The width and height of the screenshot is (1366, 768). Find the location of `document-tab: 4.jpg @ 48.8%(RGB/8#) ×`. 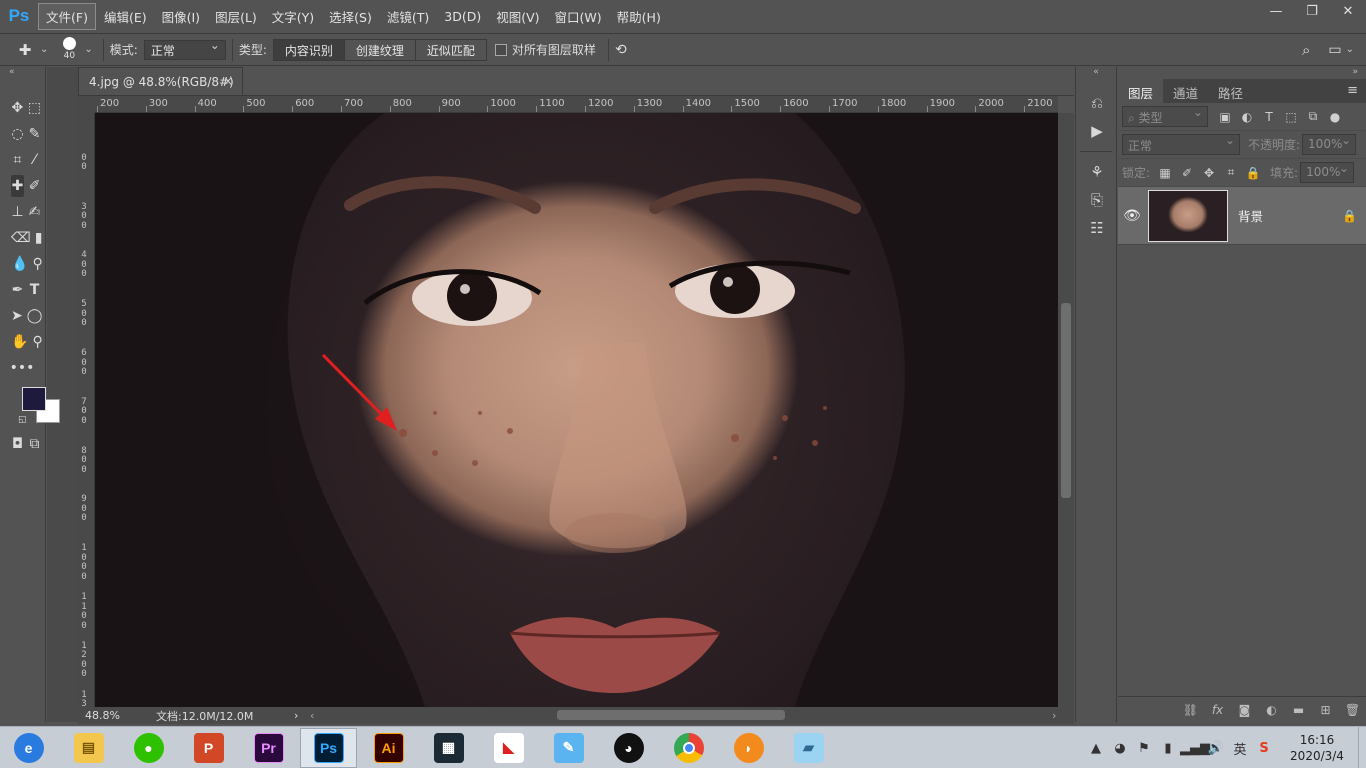

document-tab: 4.jpg @ 48.8%(RGB/8#) × is located at coordinates (160, 81).